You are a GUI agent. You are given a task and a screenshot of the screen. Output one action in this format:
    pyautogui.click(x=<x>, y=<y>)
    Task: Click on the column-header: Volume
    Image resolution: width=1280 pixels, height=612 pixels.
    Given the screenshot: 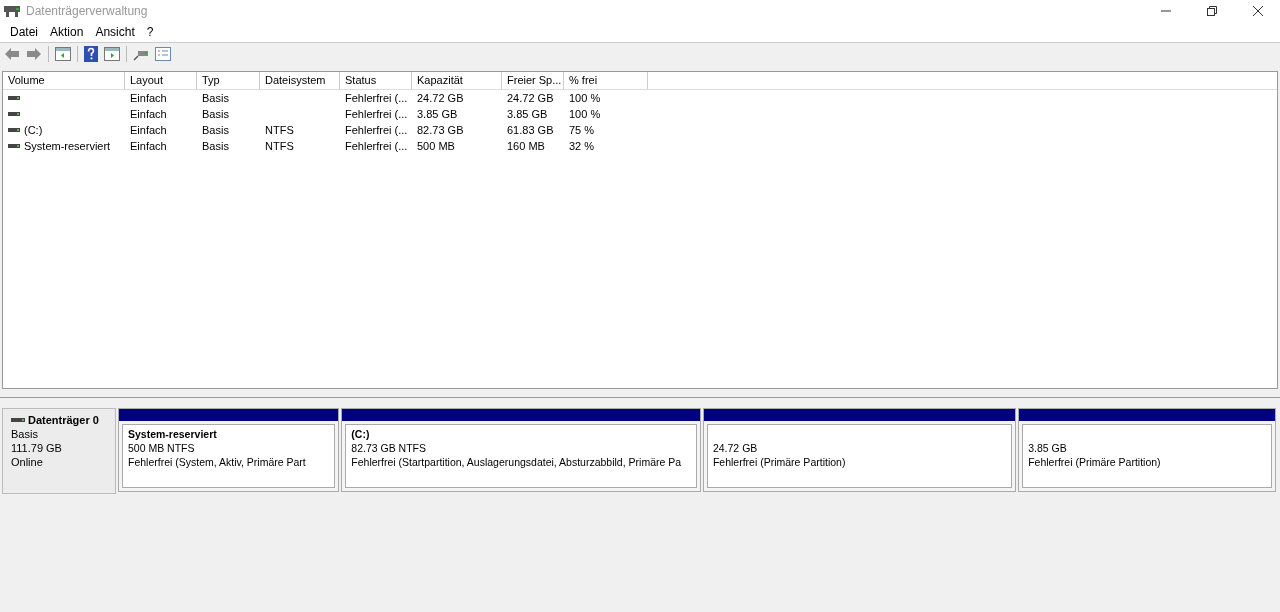 What is the action you would take?
    pyautogui.click(x=64, y=80)
    